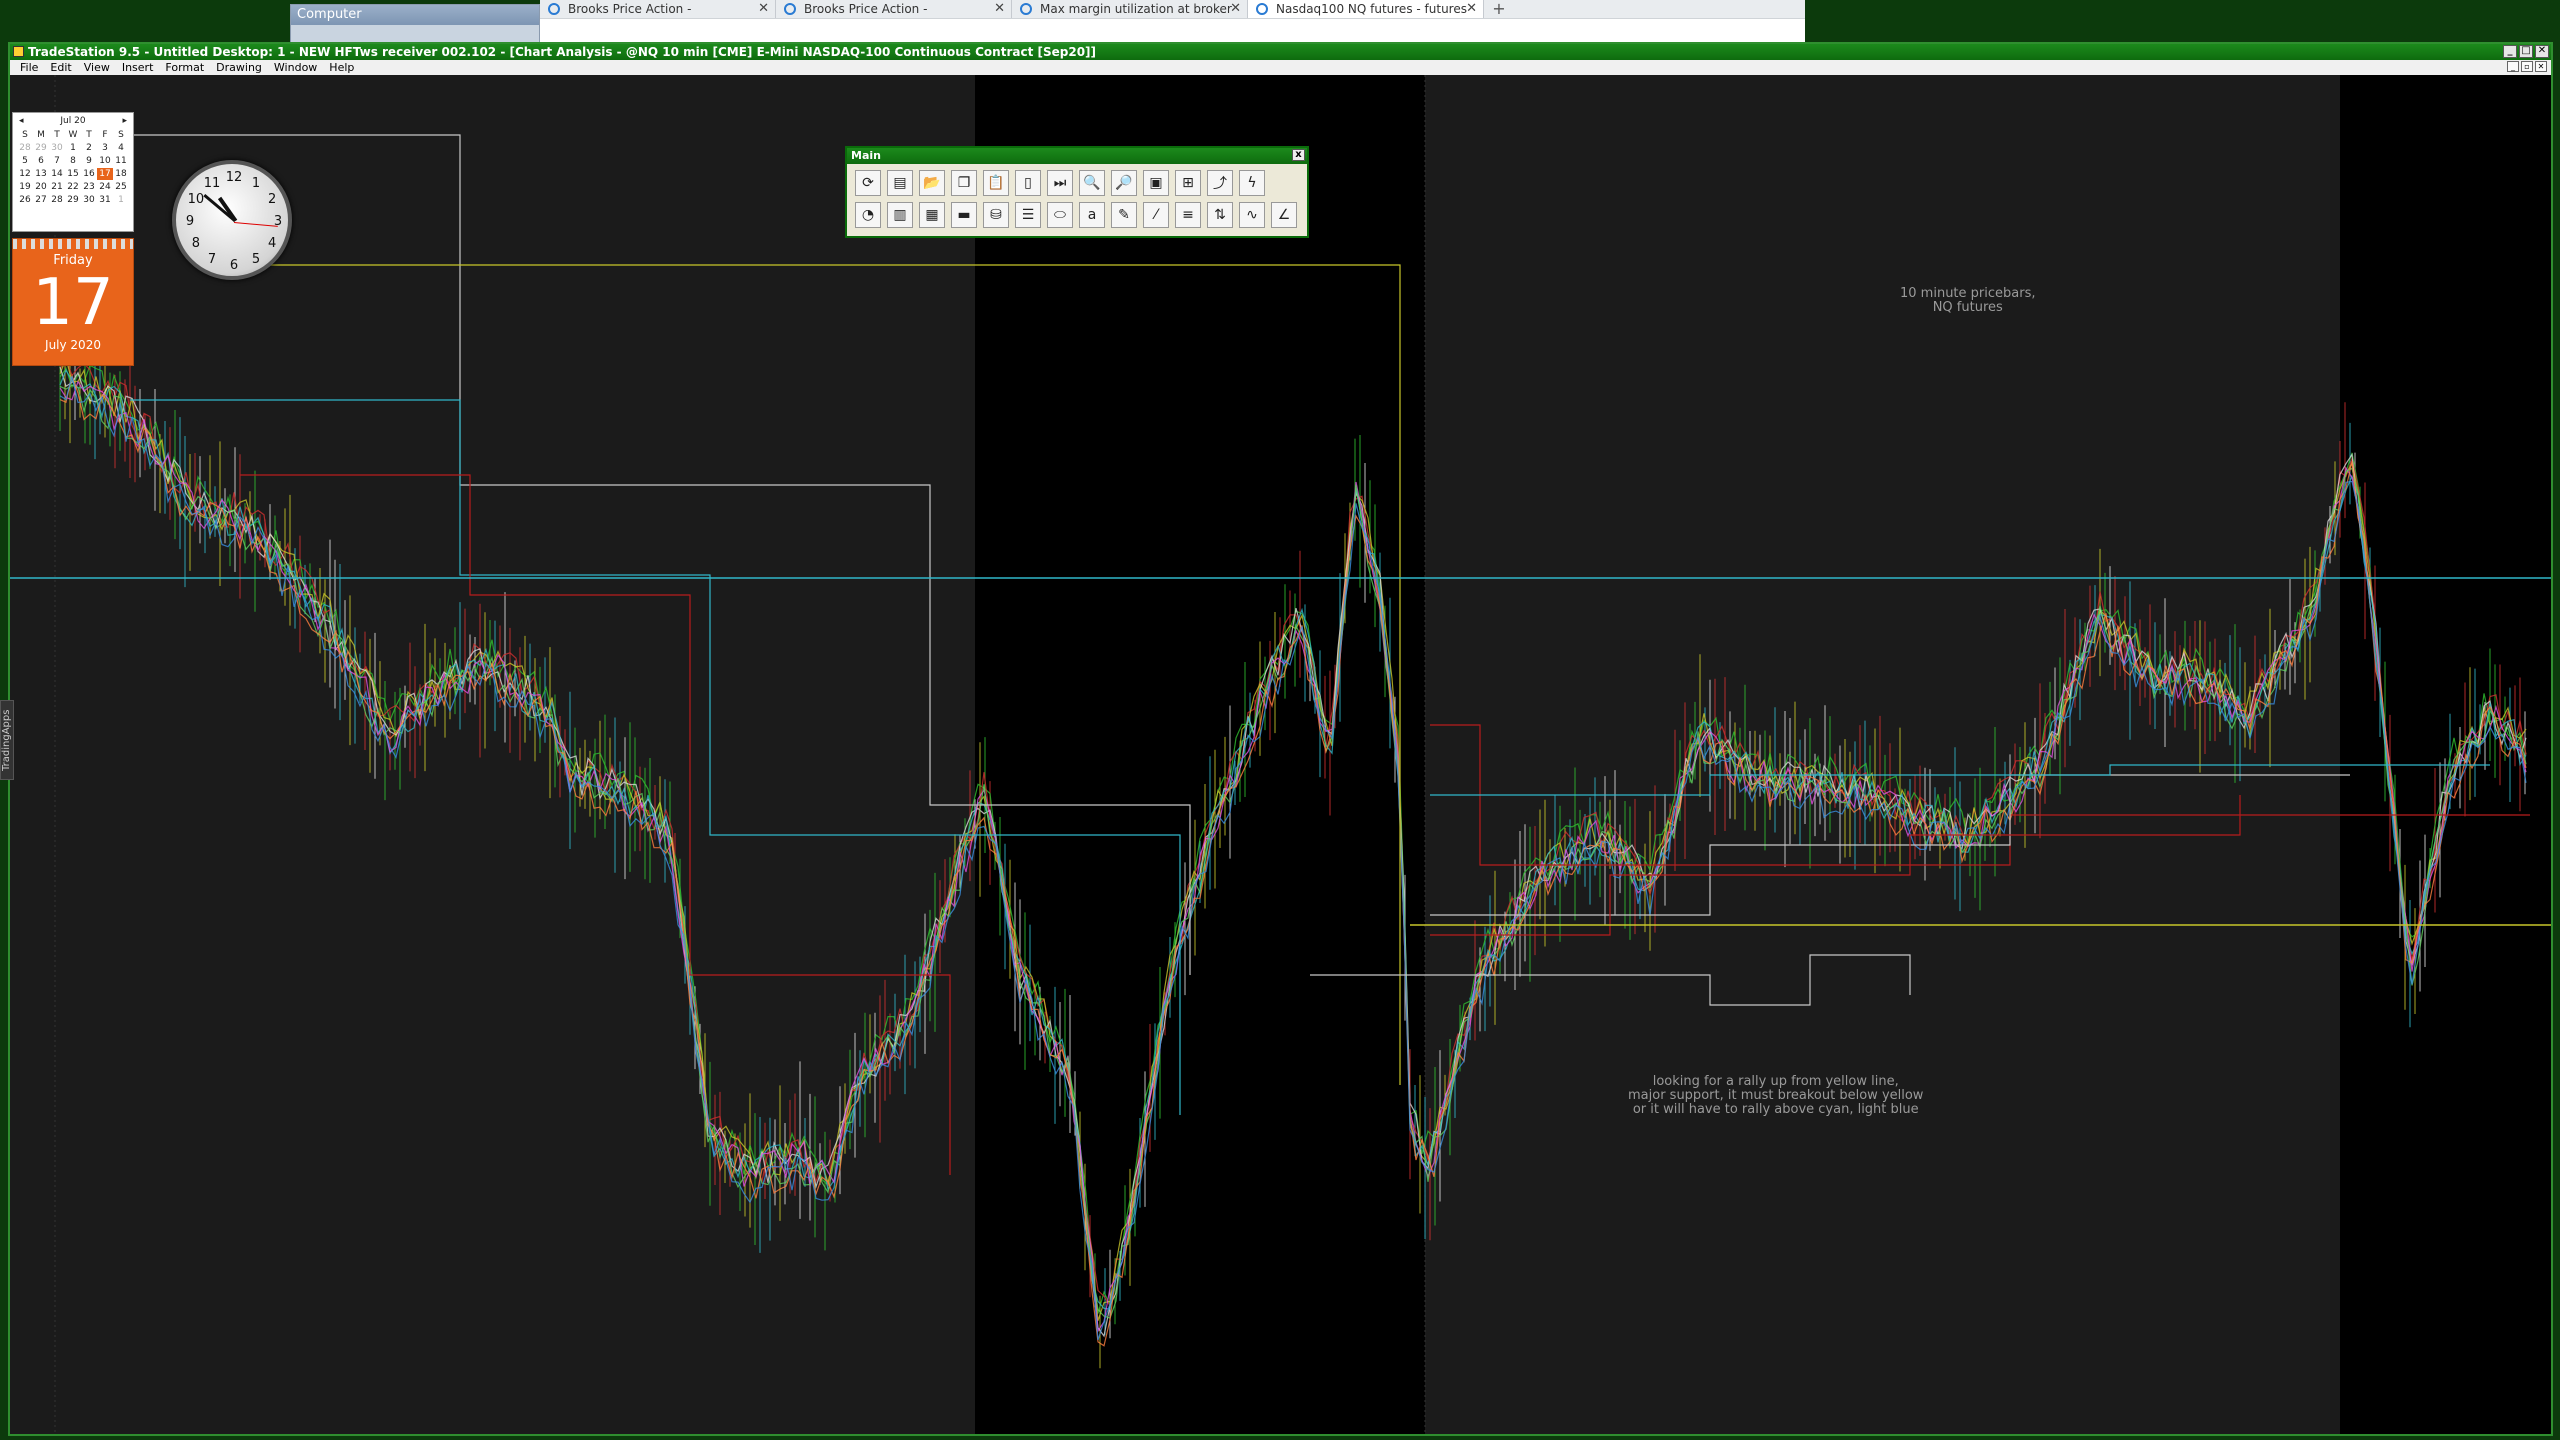 This screenshot has width=2560, height=1440. I want to click on menu-insert: Insert, so click(138, 67).